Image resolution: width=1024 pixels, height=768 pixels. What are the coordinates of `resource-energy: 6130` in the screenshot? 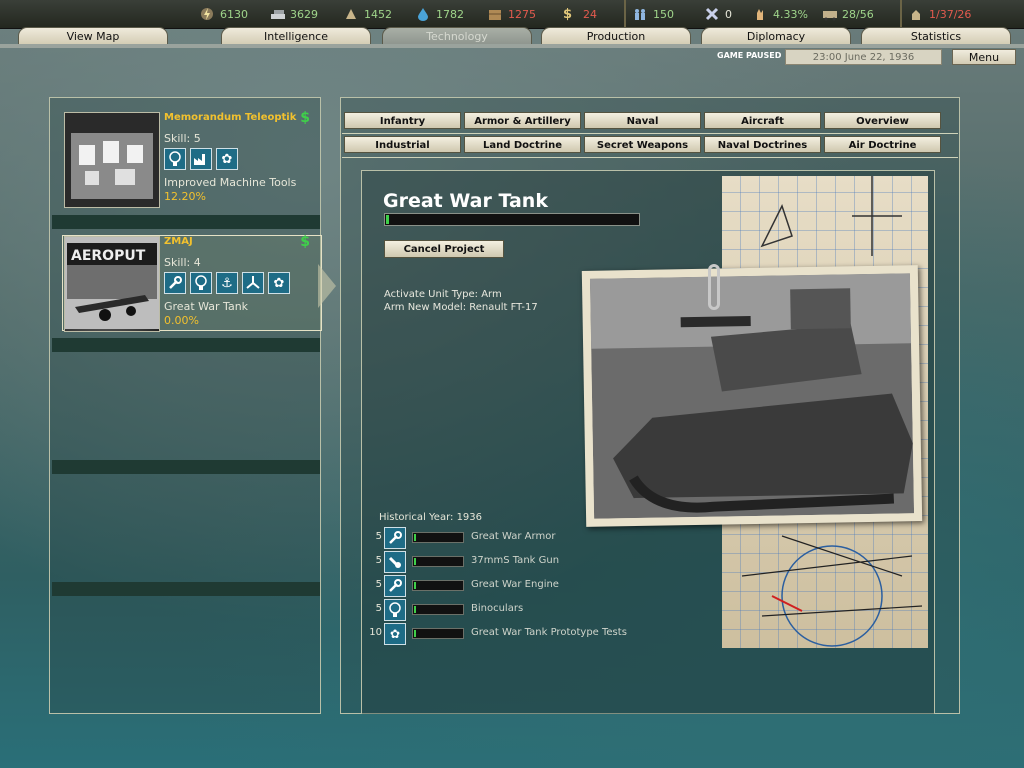 It's located at (224, 14).